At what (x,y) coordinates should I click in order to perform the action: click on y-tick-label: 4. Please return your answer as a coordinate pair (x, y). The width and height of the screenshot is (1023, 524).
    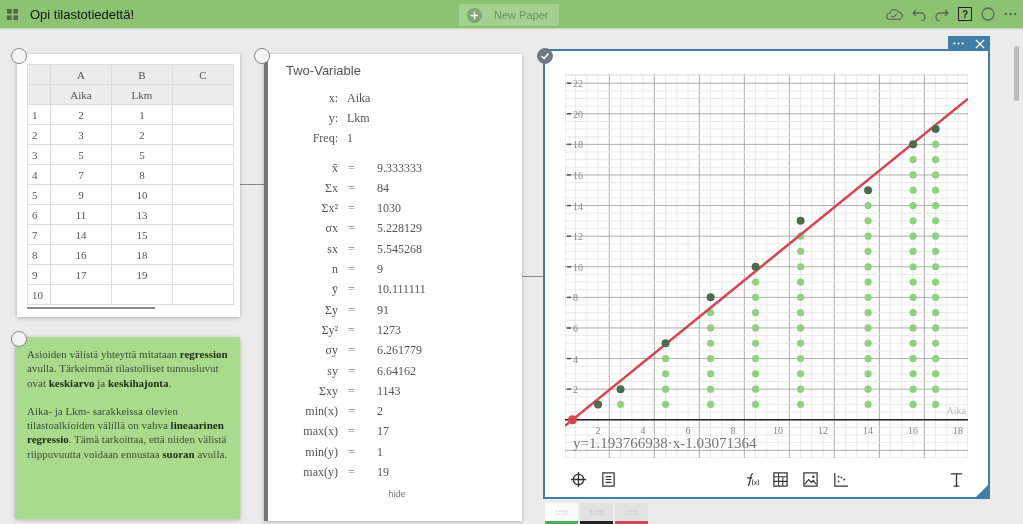
    Looking at the image, I should click on (575, 359).